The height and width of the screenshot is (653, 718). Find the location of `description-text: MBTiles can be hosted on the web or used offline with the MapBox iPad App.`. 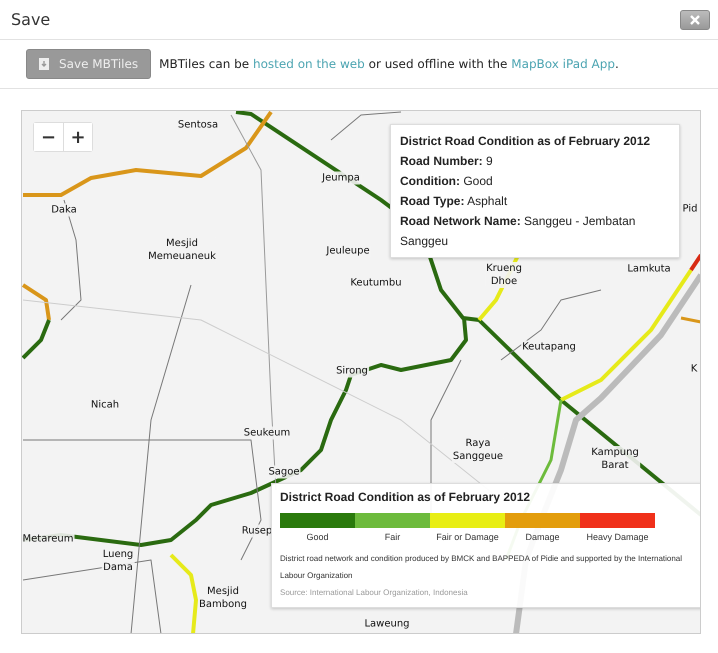

description-text: MBTiles can be hosted on the web or used offline with the MapBox iPad App. is located at coordinates (389, 64).